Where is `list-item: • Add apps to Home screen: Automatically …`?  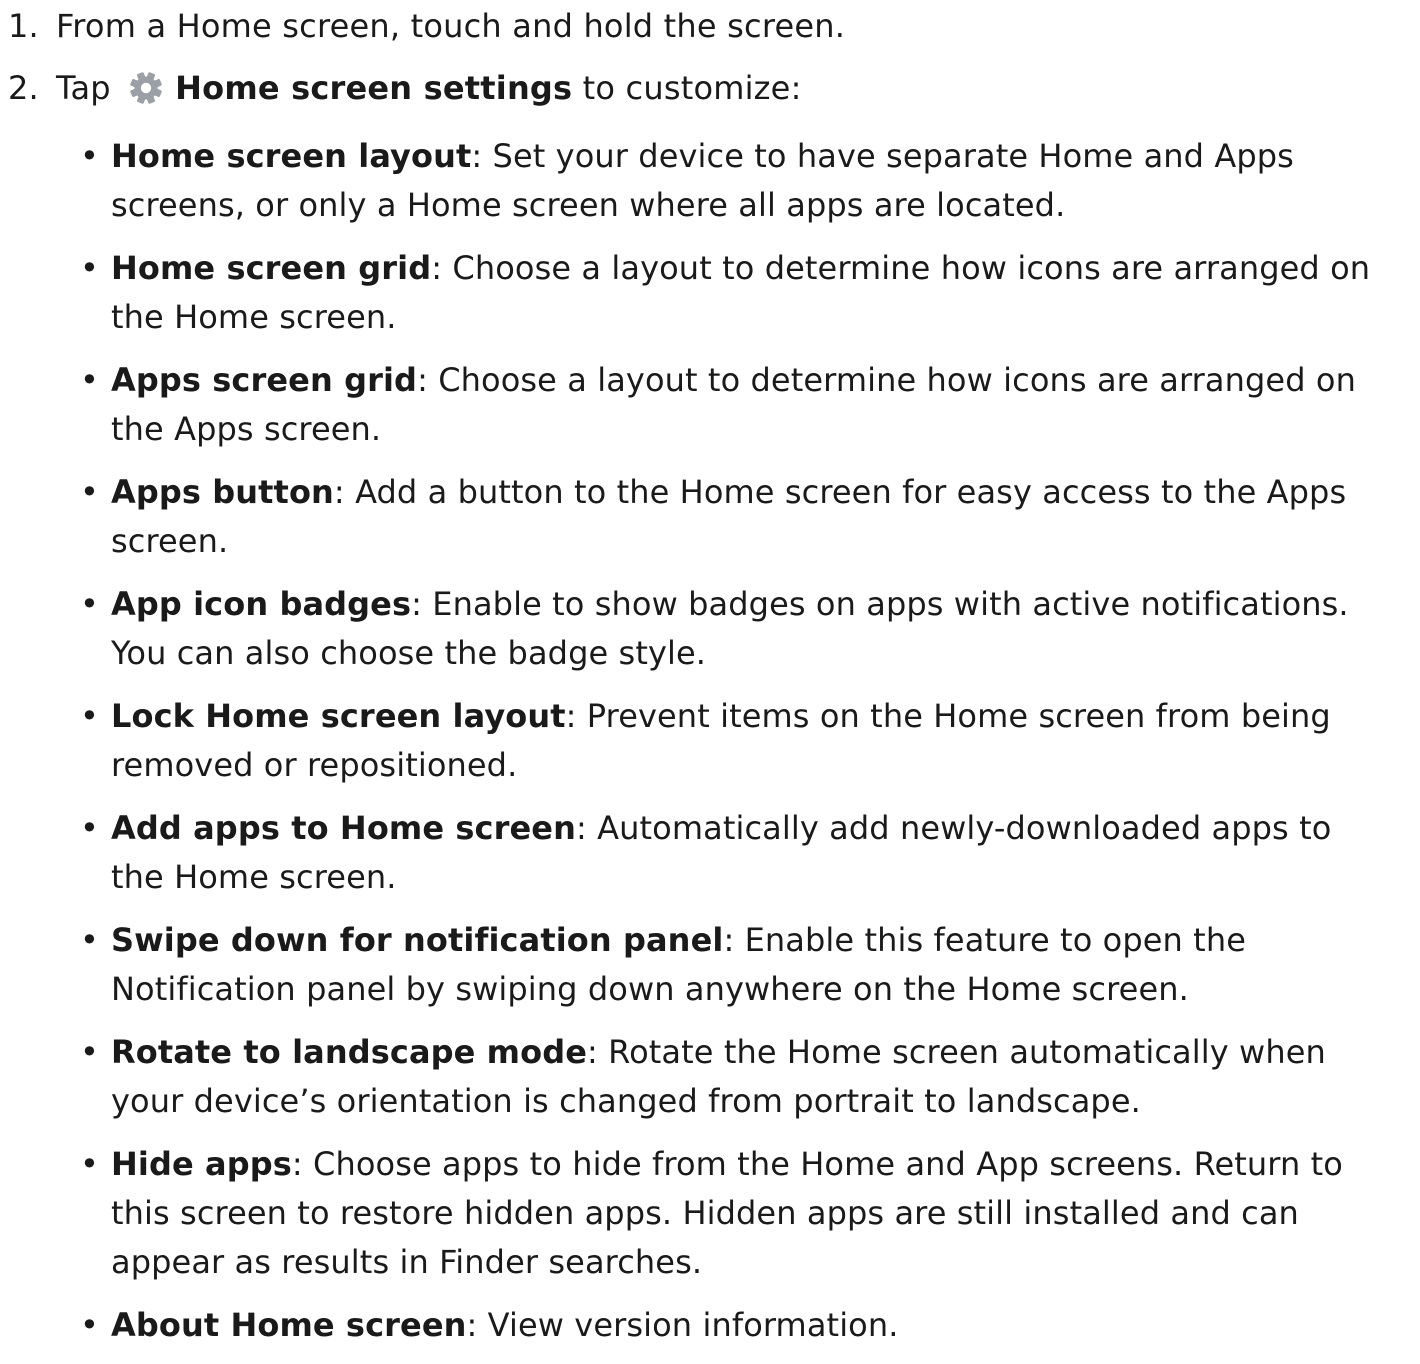
list-item: • Add apps to Home screen: Automatically … is located at coordinates (730, 853).